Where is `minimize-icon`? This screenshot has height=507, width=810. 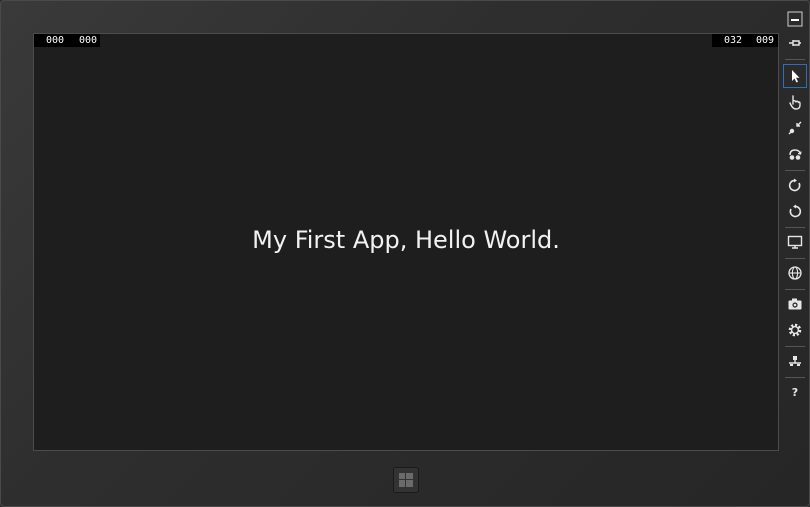 minimize-icon is located at coordinates (795, 19).